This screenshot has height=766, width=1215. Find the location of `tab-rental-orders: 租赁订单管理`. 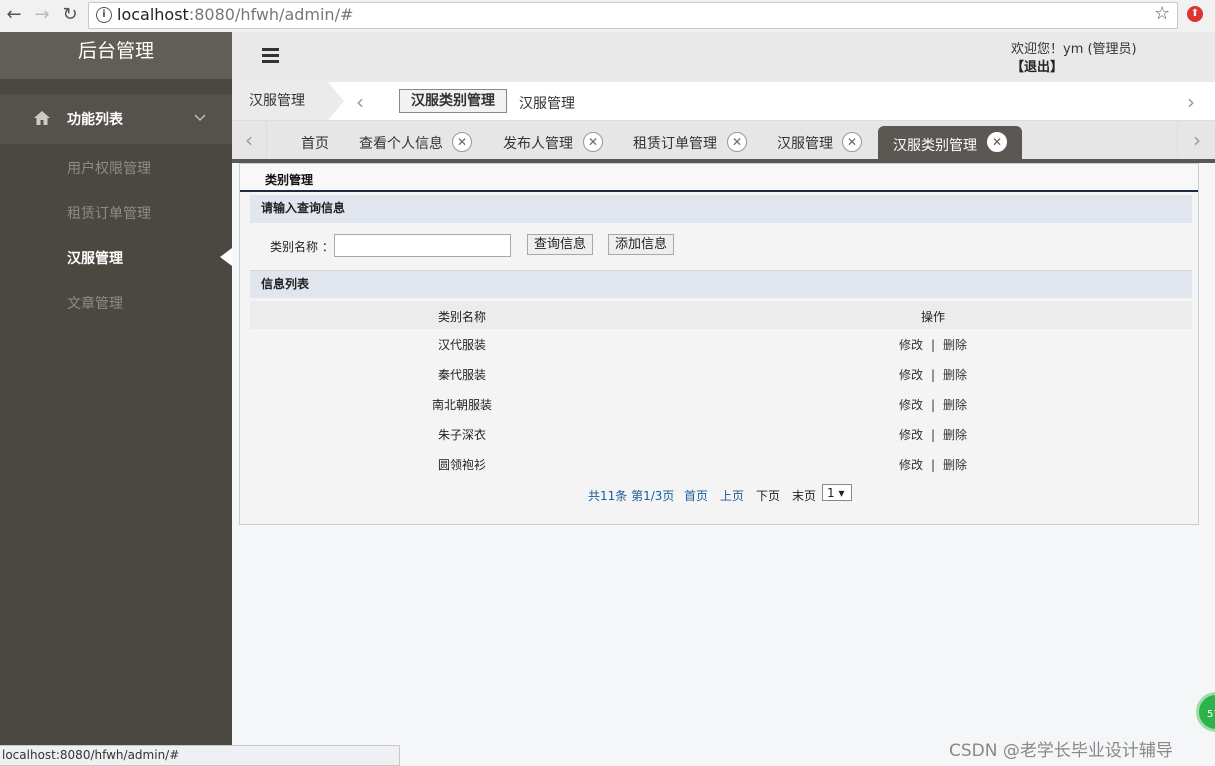

tab-rental-orders: 租赁订单管理 is located at coordinates (675, 143).